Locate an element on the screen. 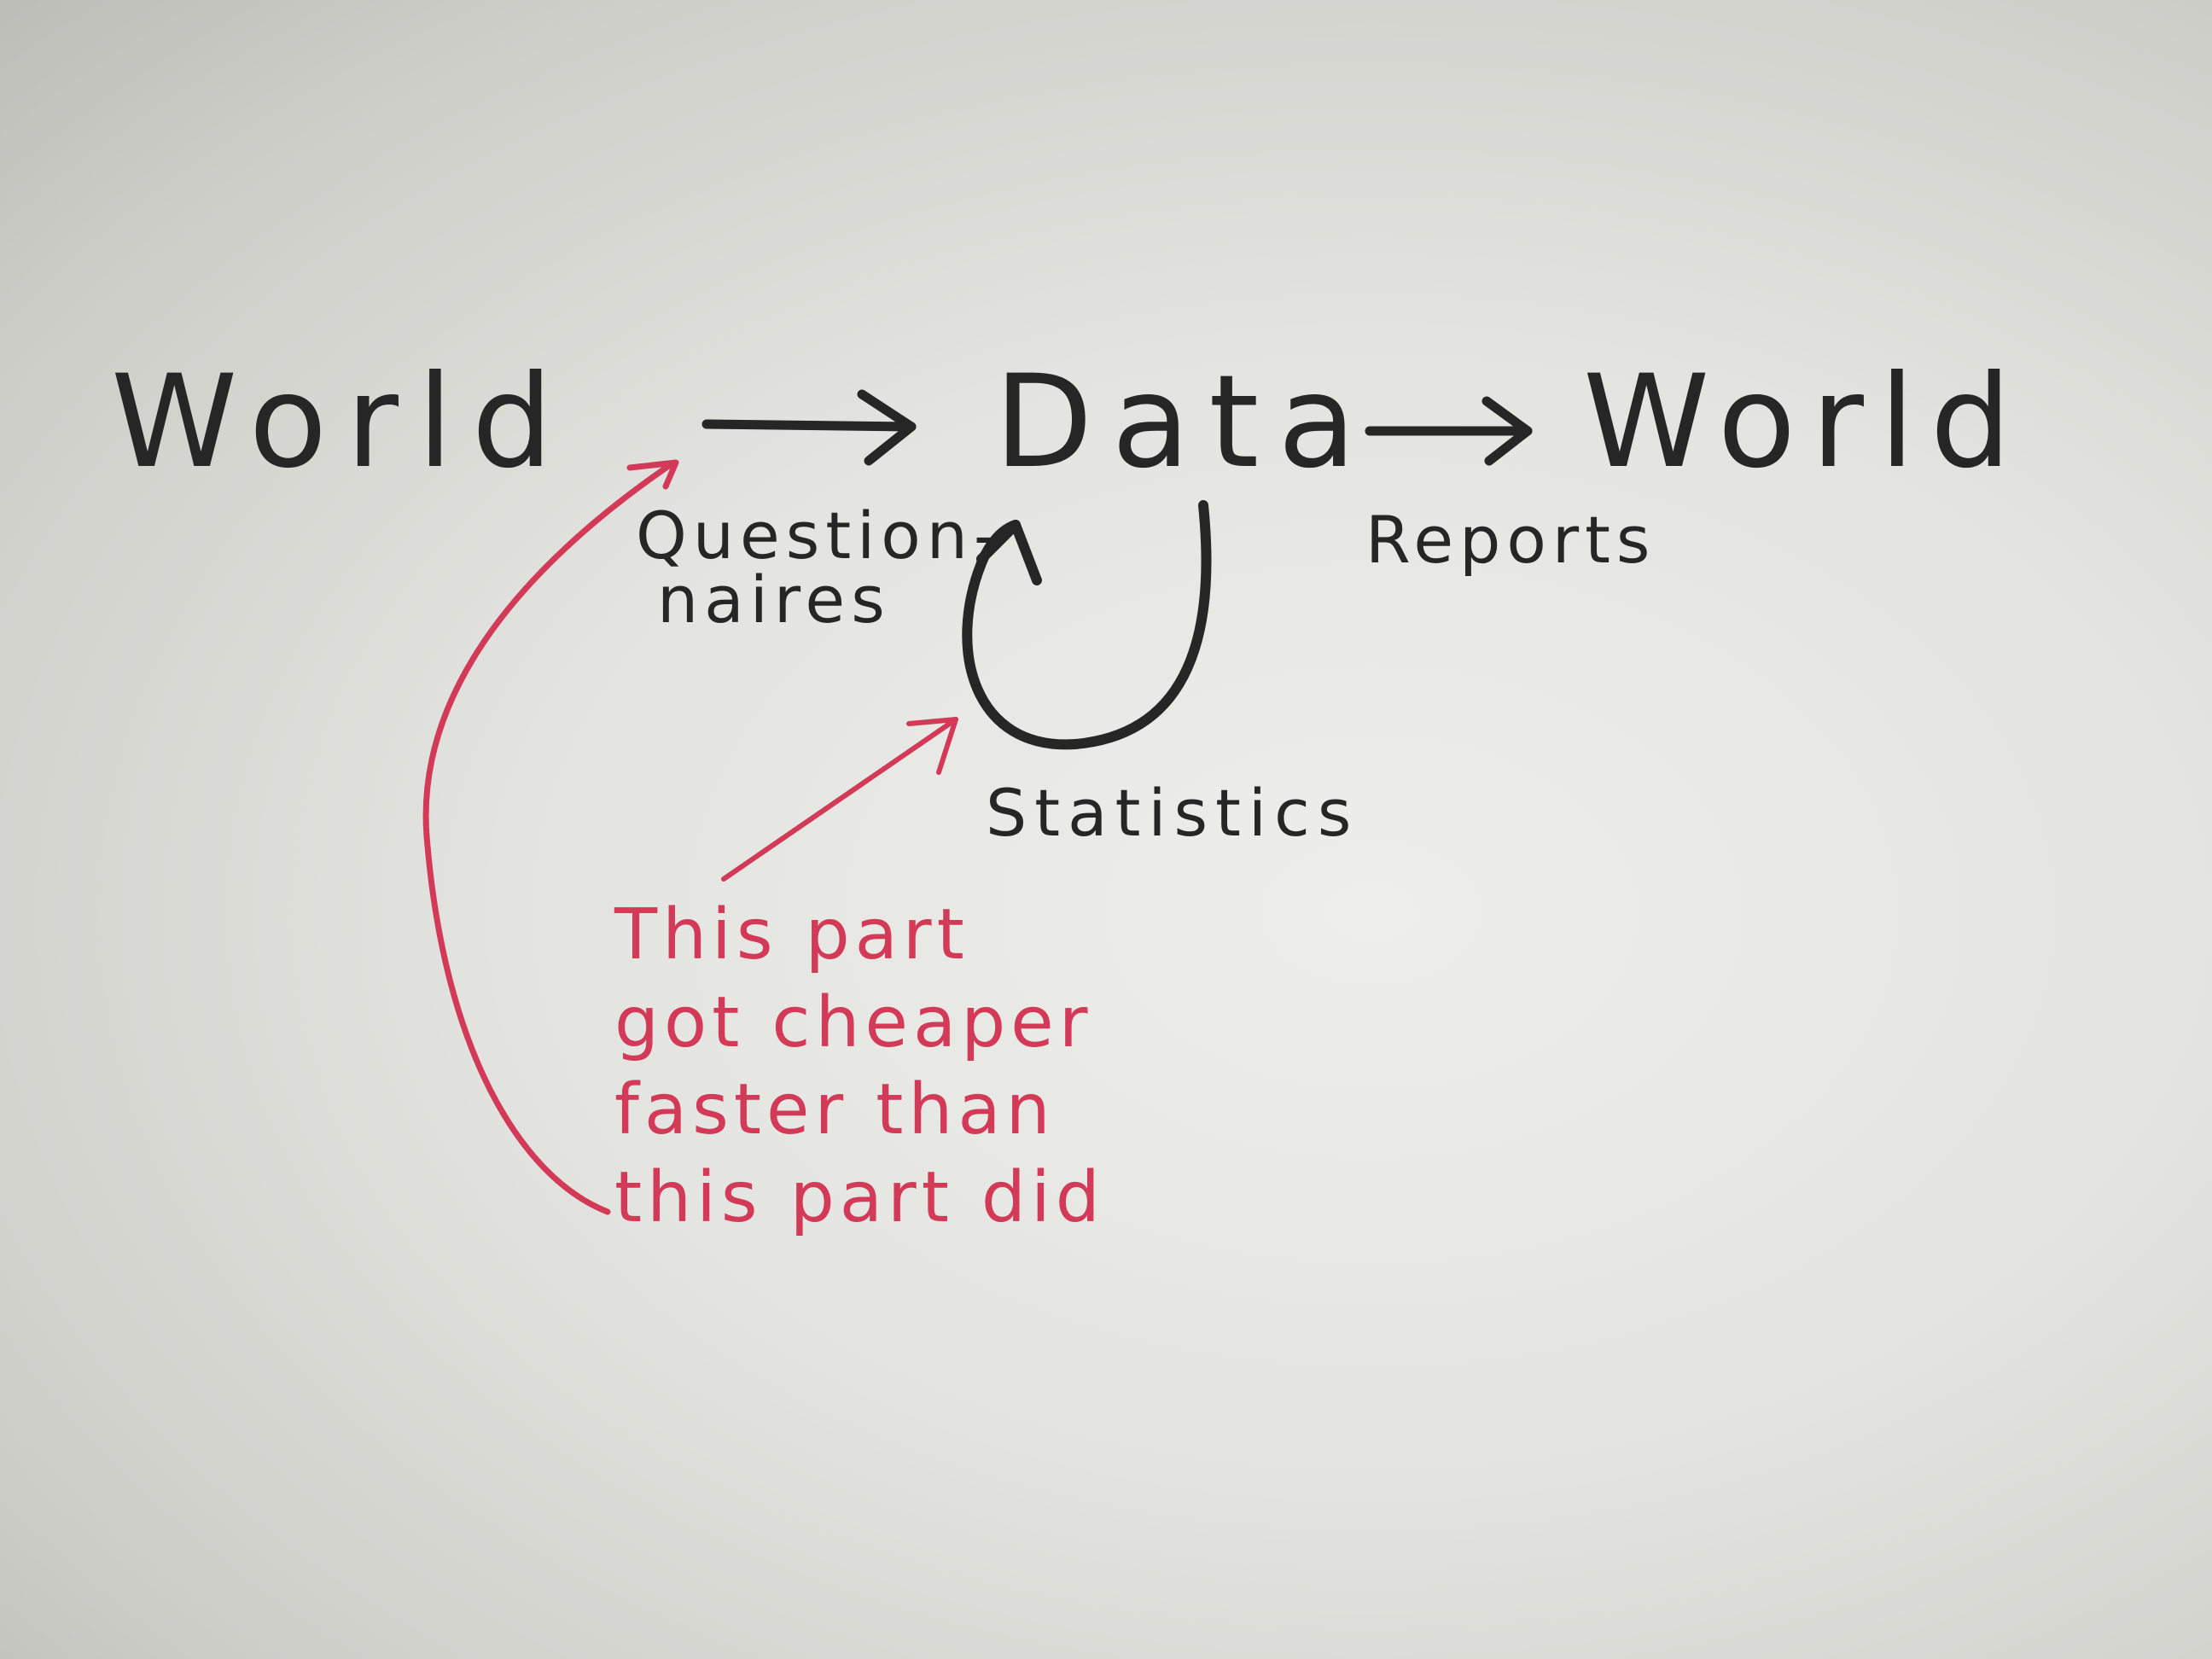 Image resolution: width=2212 pixels, height=1659 pixels. annotation-line-3: faster than is located at coordinates (835, 1109).